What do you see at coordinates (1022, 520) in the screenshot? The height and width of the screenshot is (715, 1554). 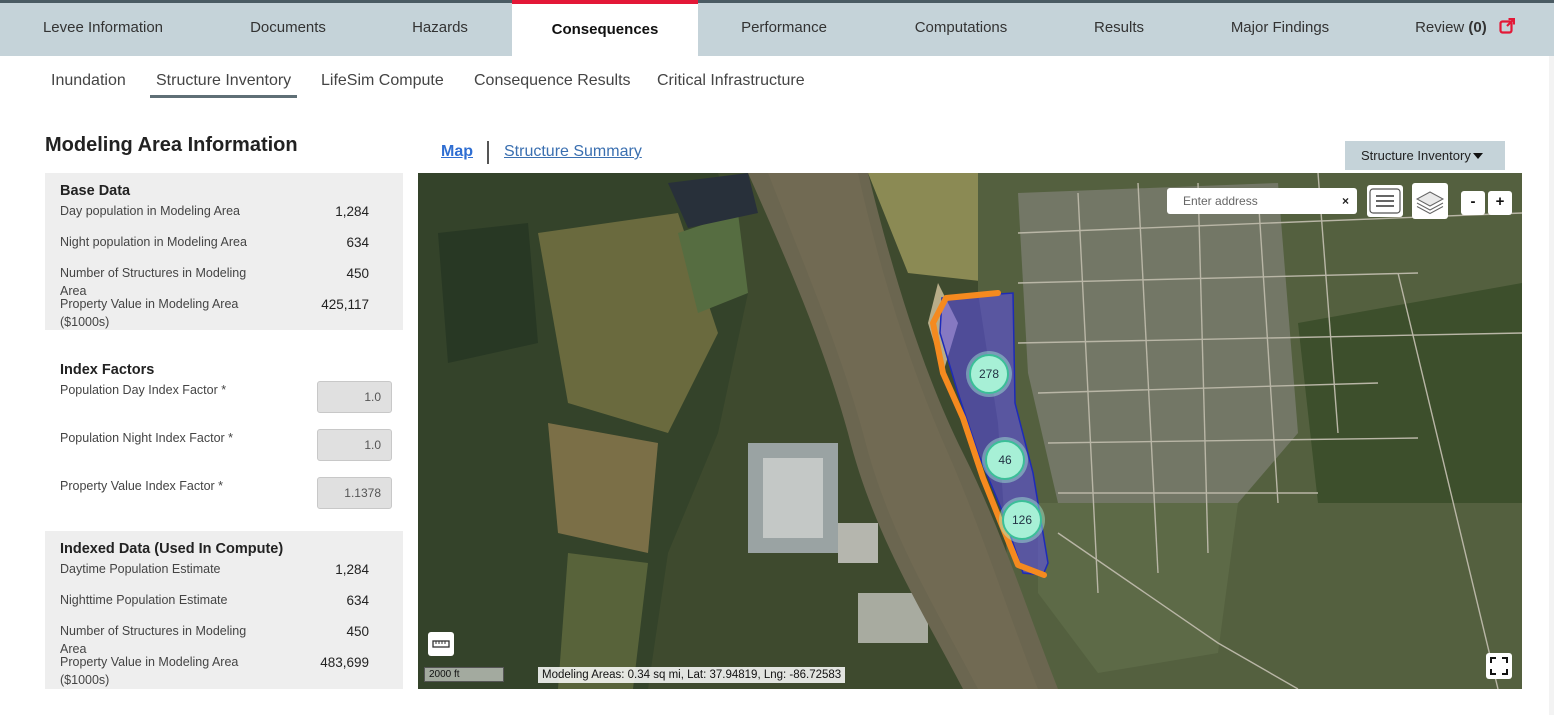 I see `structure-cluster-marker: 126` at bounding box center [1022, 520].